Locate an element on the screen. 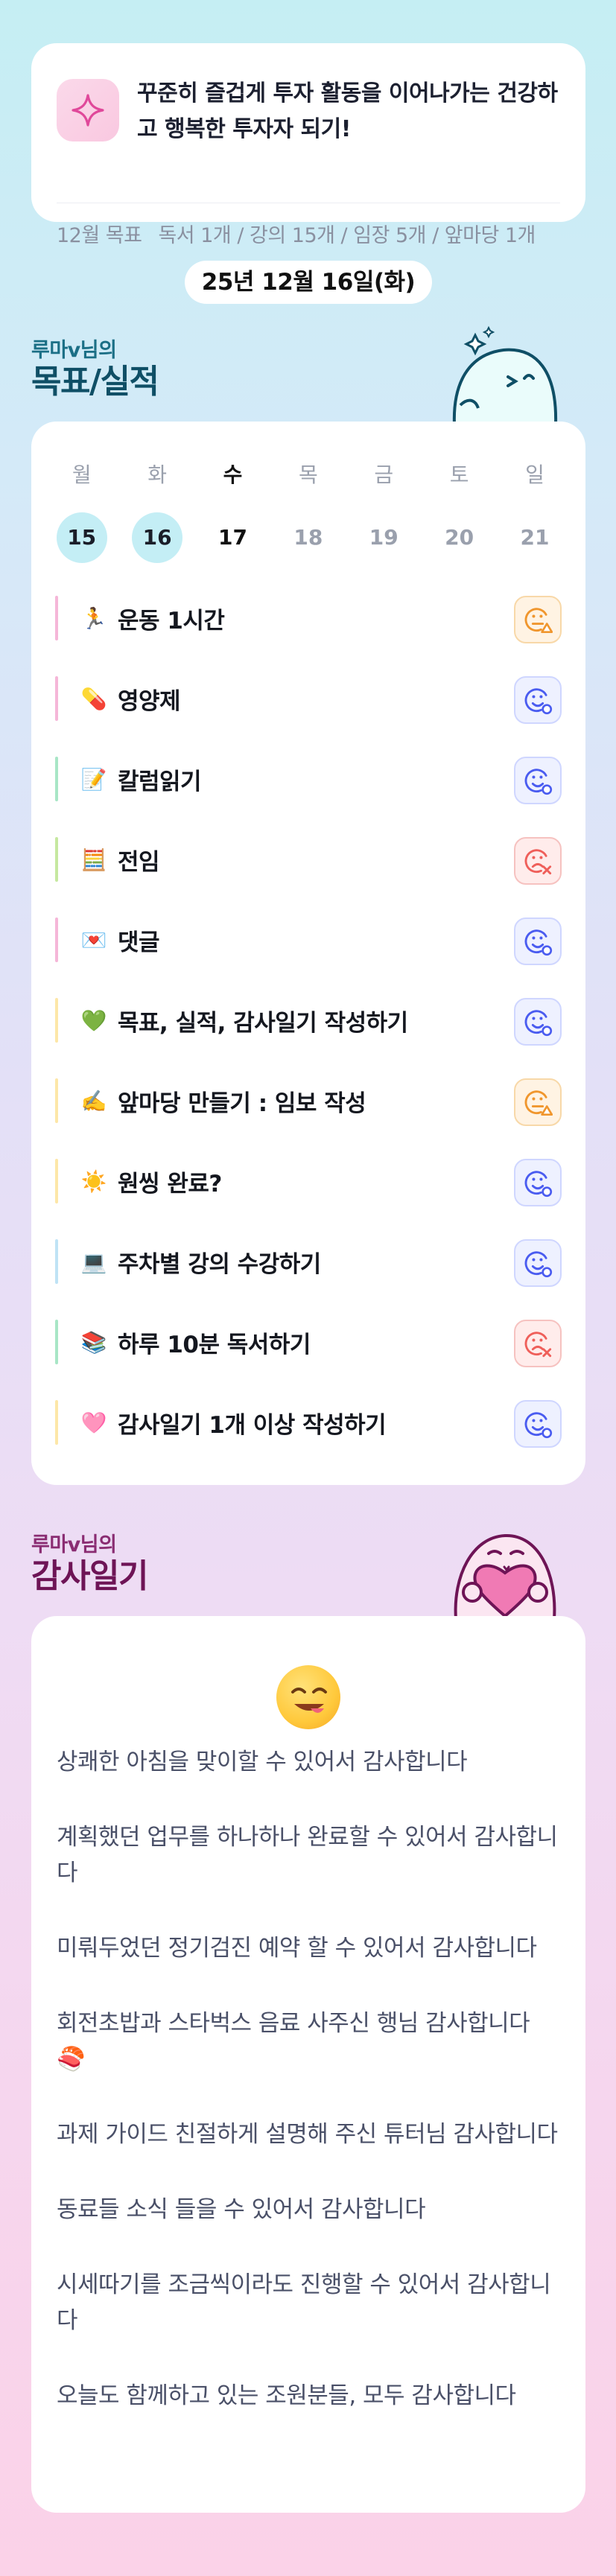 This screenshot has width=616, height=2576. day-name: 일 is located at coordinates (534, 474).